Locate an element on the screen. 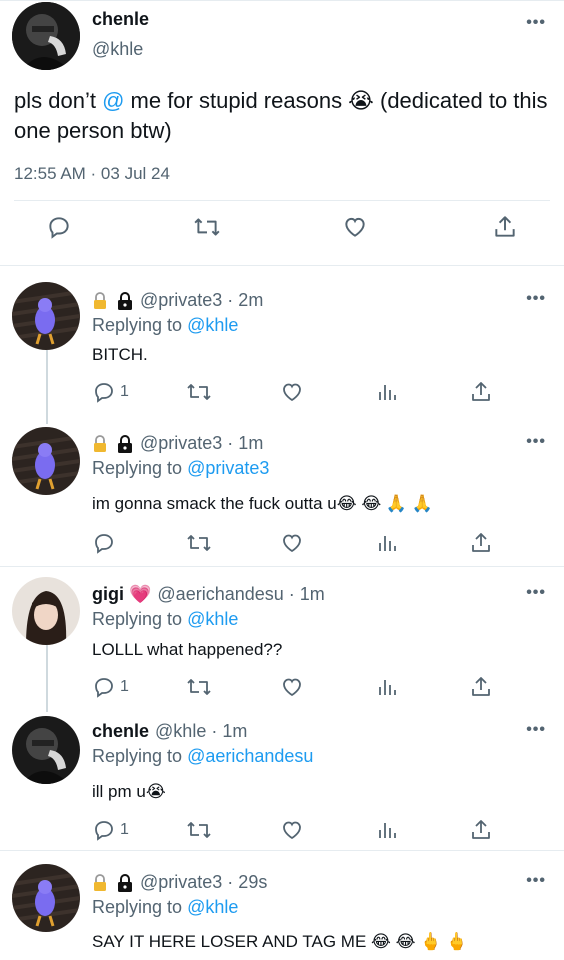  replying-to-link: @private3 is located at coordinates (228, 468).